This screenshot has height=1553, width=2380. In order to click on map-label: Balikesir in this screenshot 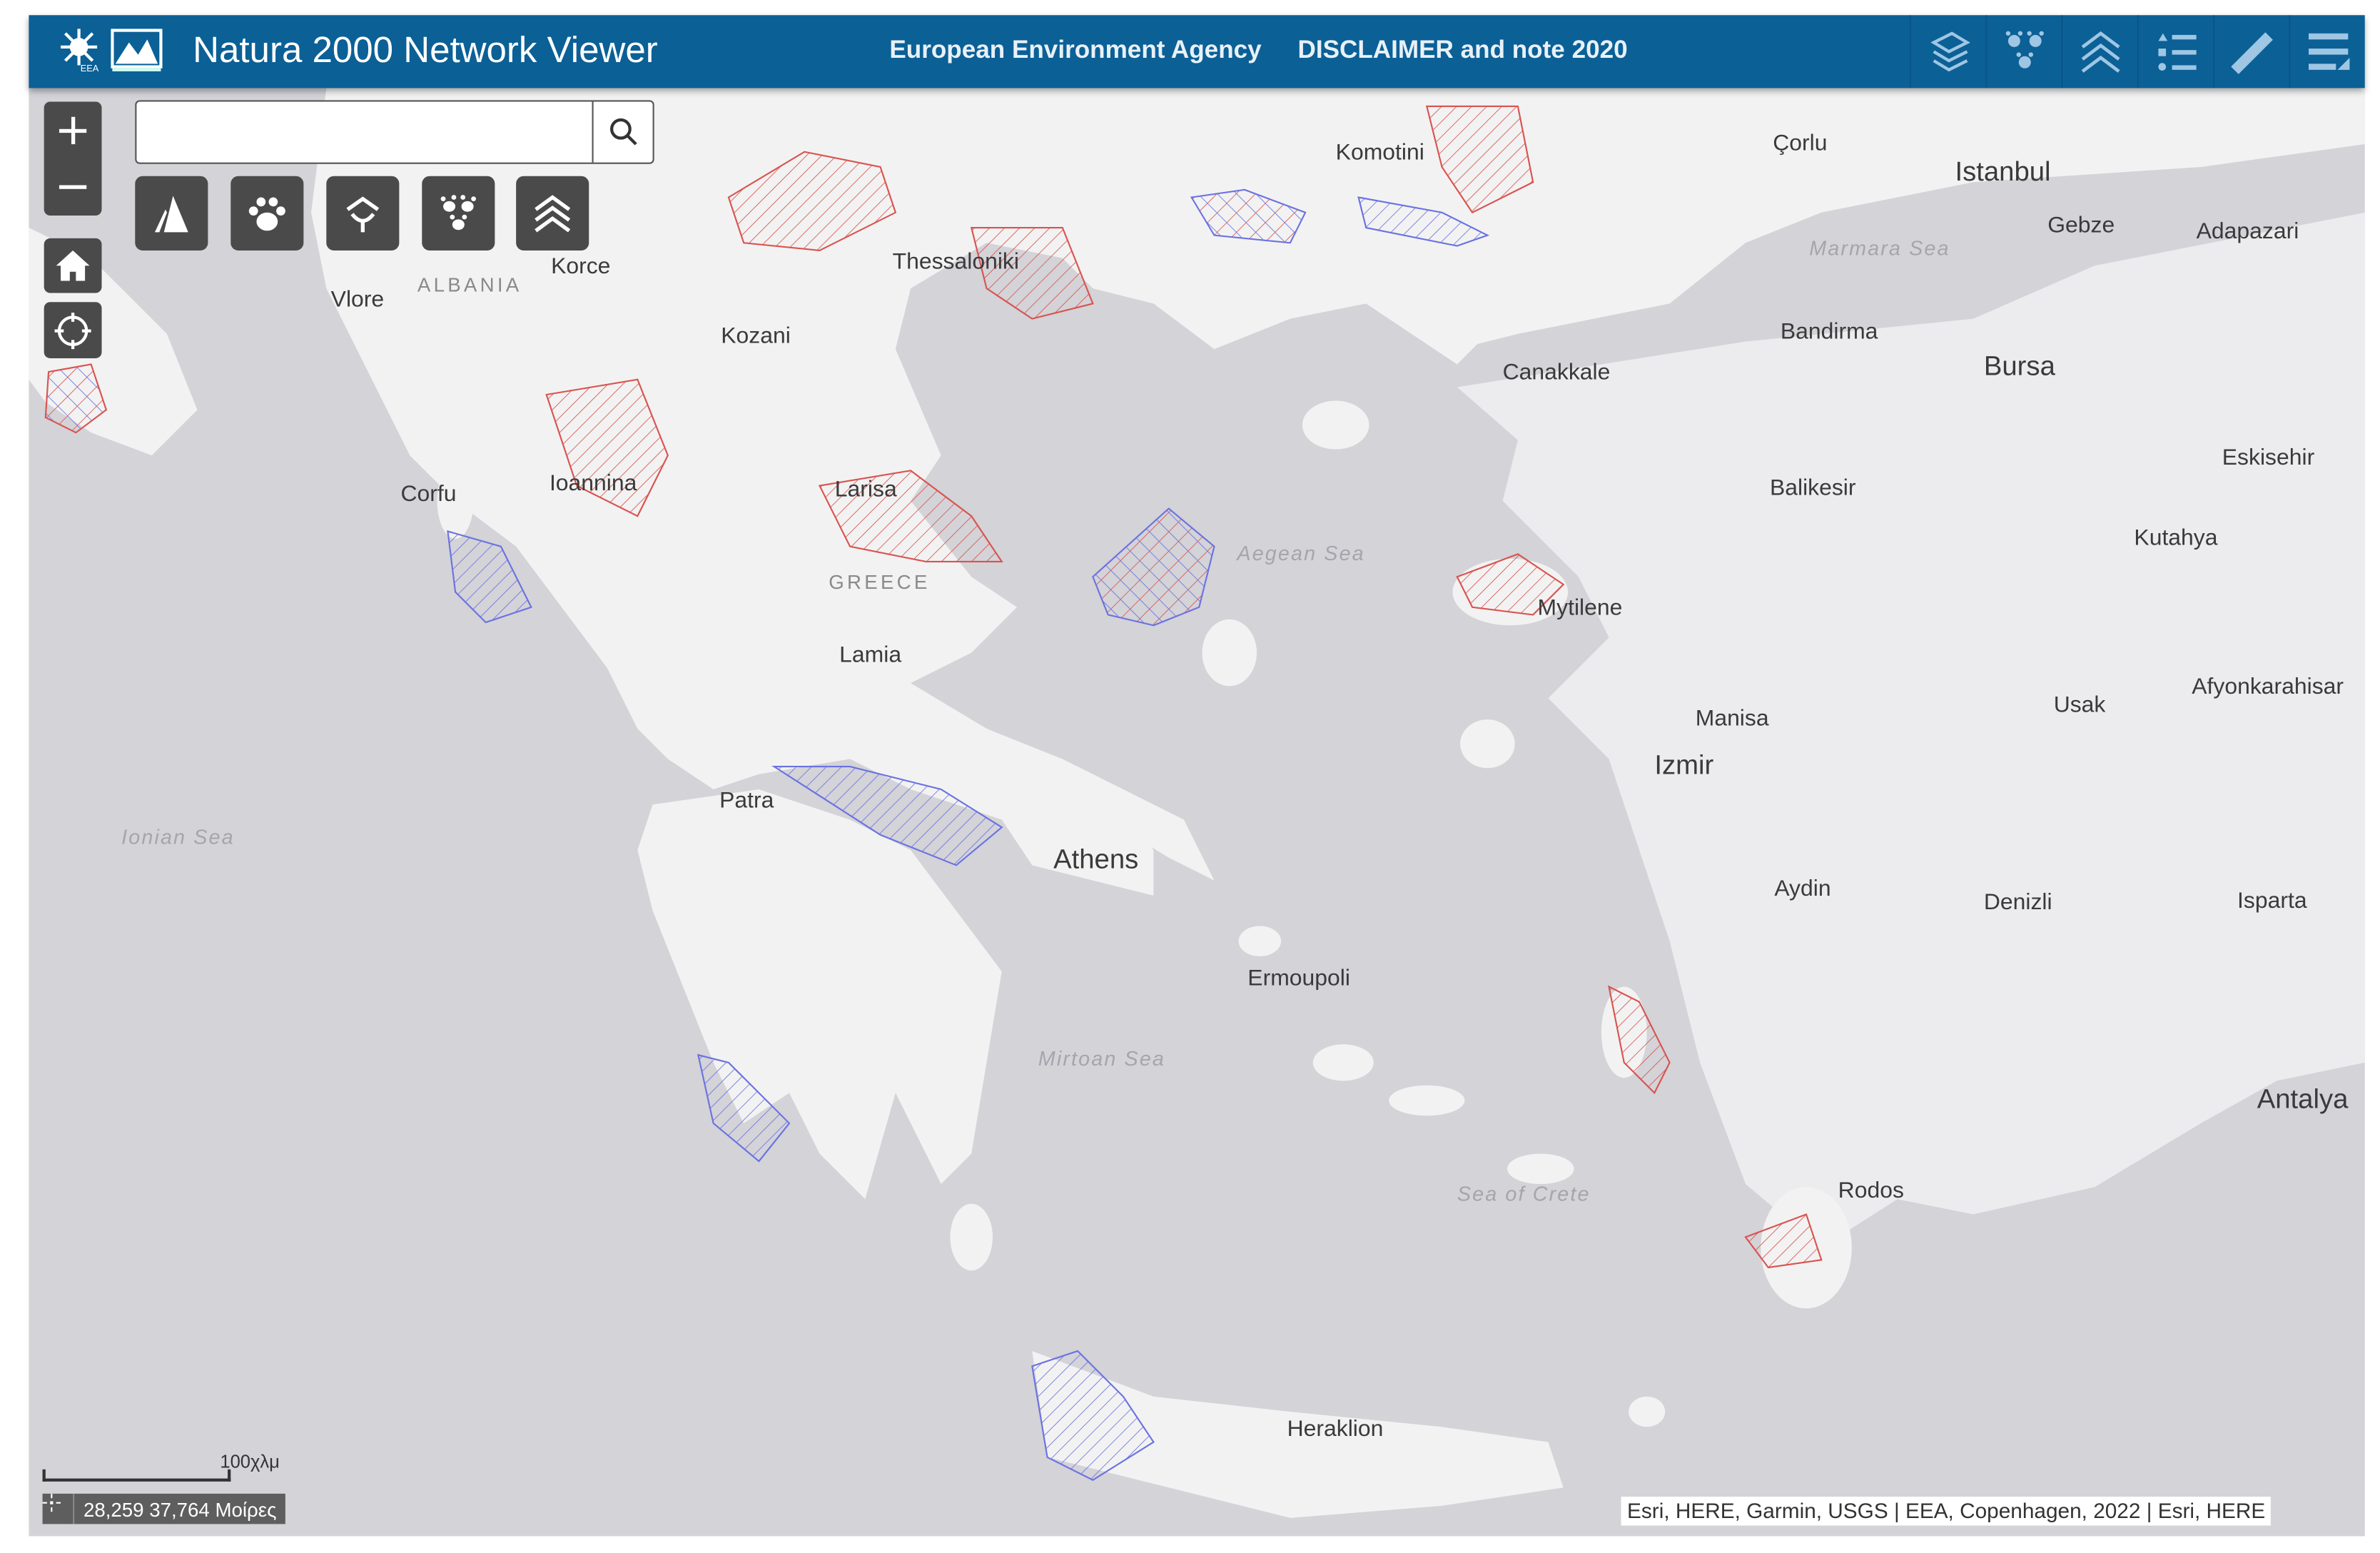, I will do `click(1812, 488)`.